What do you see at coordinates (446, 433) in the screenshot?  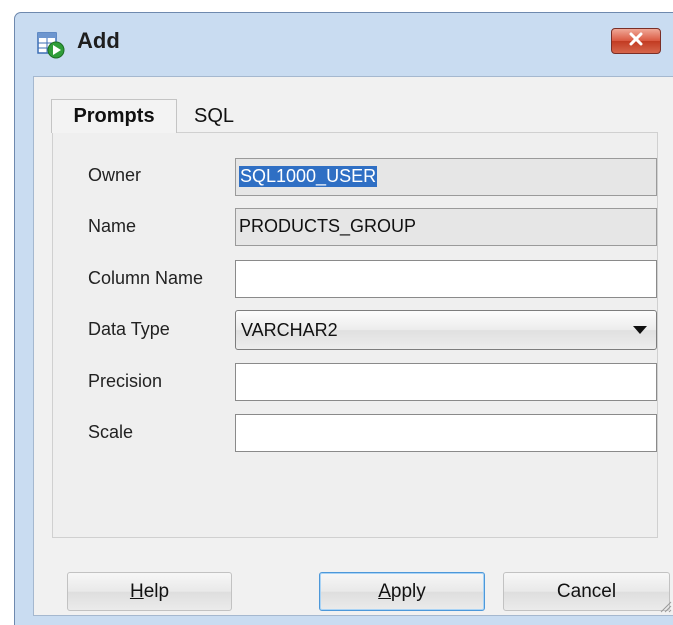 I see `scale-input` at bounding box center [446, 433].